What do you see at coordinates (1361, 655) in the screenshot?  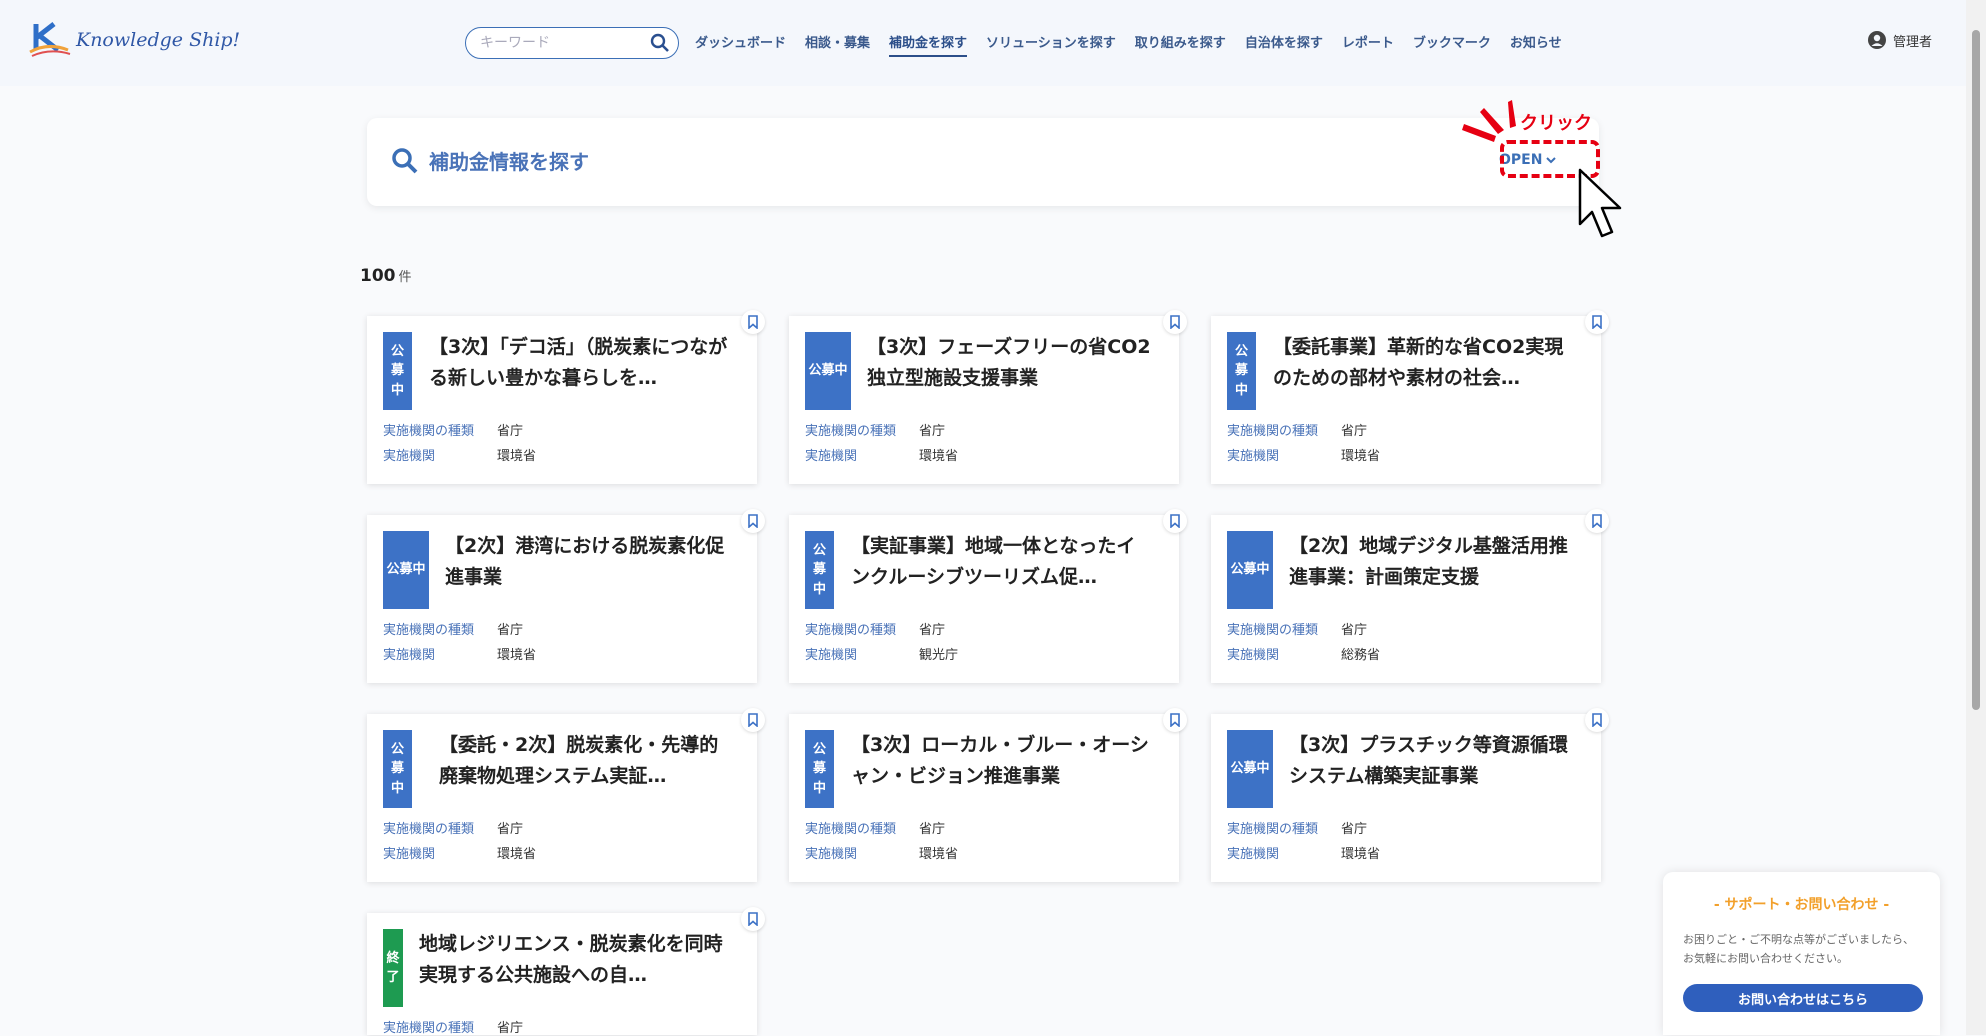 I see `meta-value: 総務省` at bounding box center [1361, 655].